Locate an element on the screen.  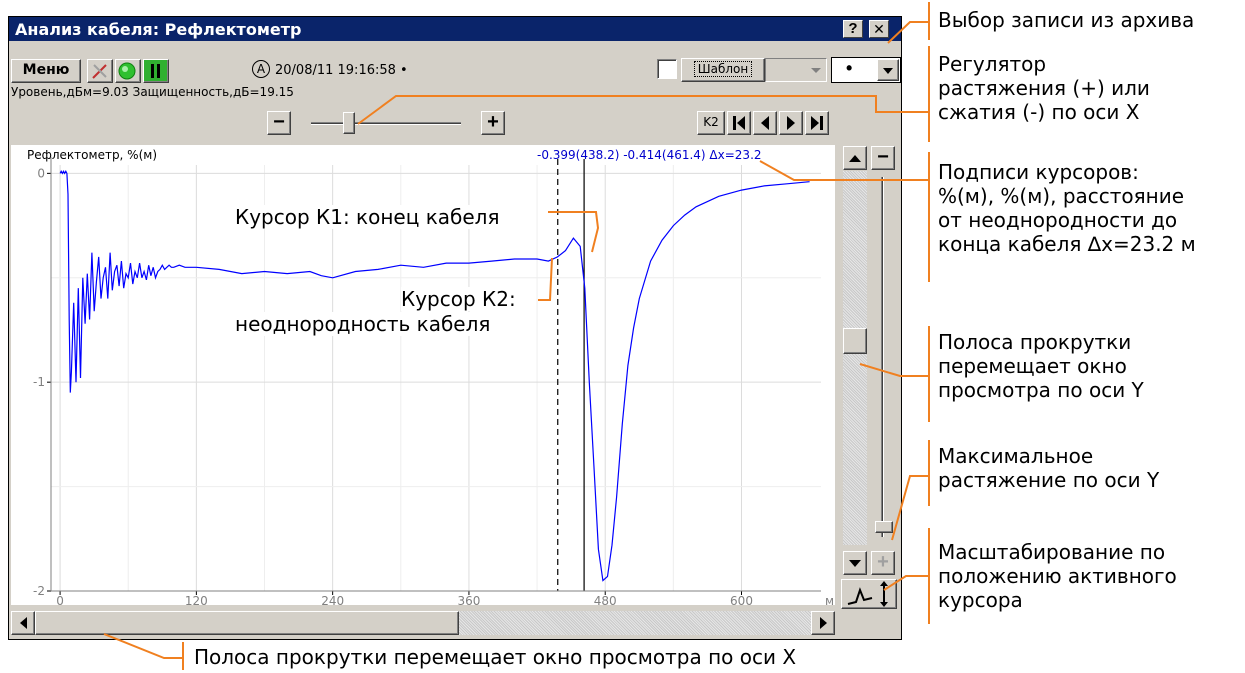
zoom-in-x-button: + is located at coordinates (493, 123).